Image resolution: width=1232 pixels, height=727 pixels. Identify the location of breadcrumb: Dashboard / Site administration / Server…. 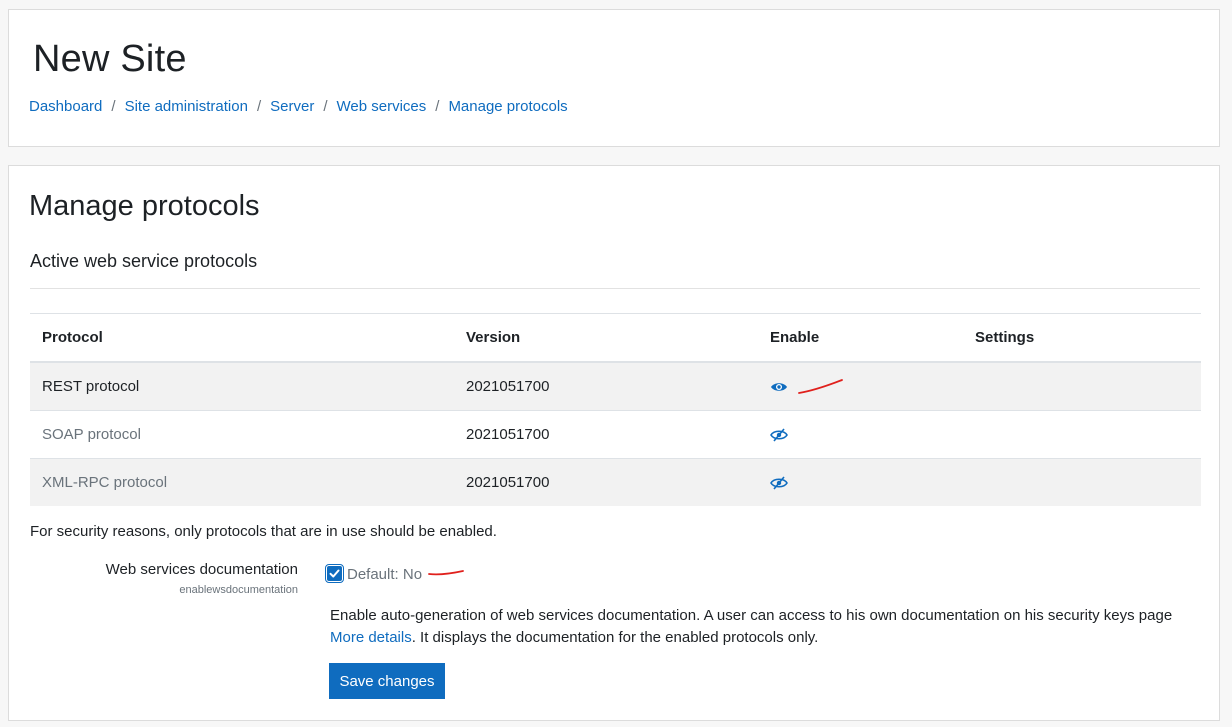
(298, 106).